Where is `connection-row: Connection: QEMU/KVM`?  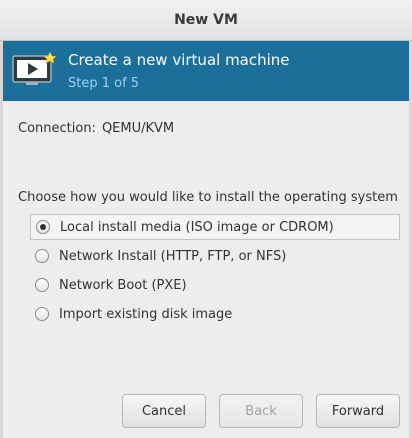
connection-row: Connection: QEMU/KVM is located at coordinates (96, 128).